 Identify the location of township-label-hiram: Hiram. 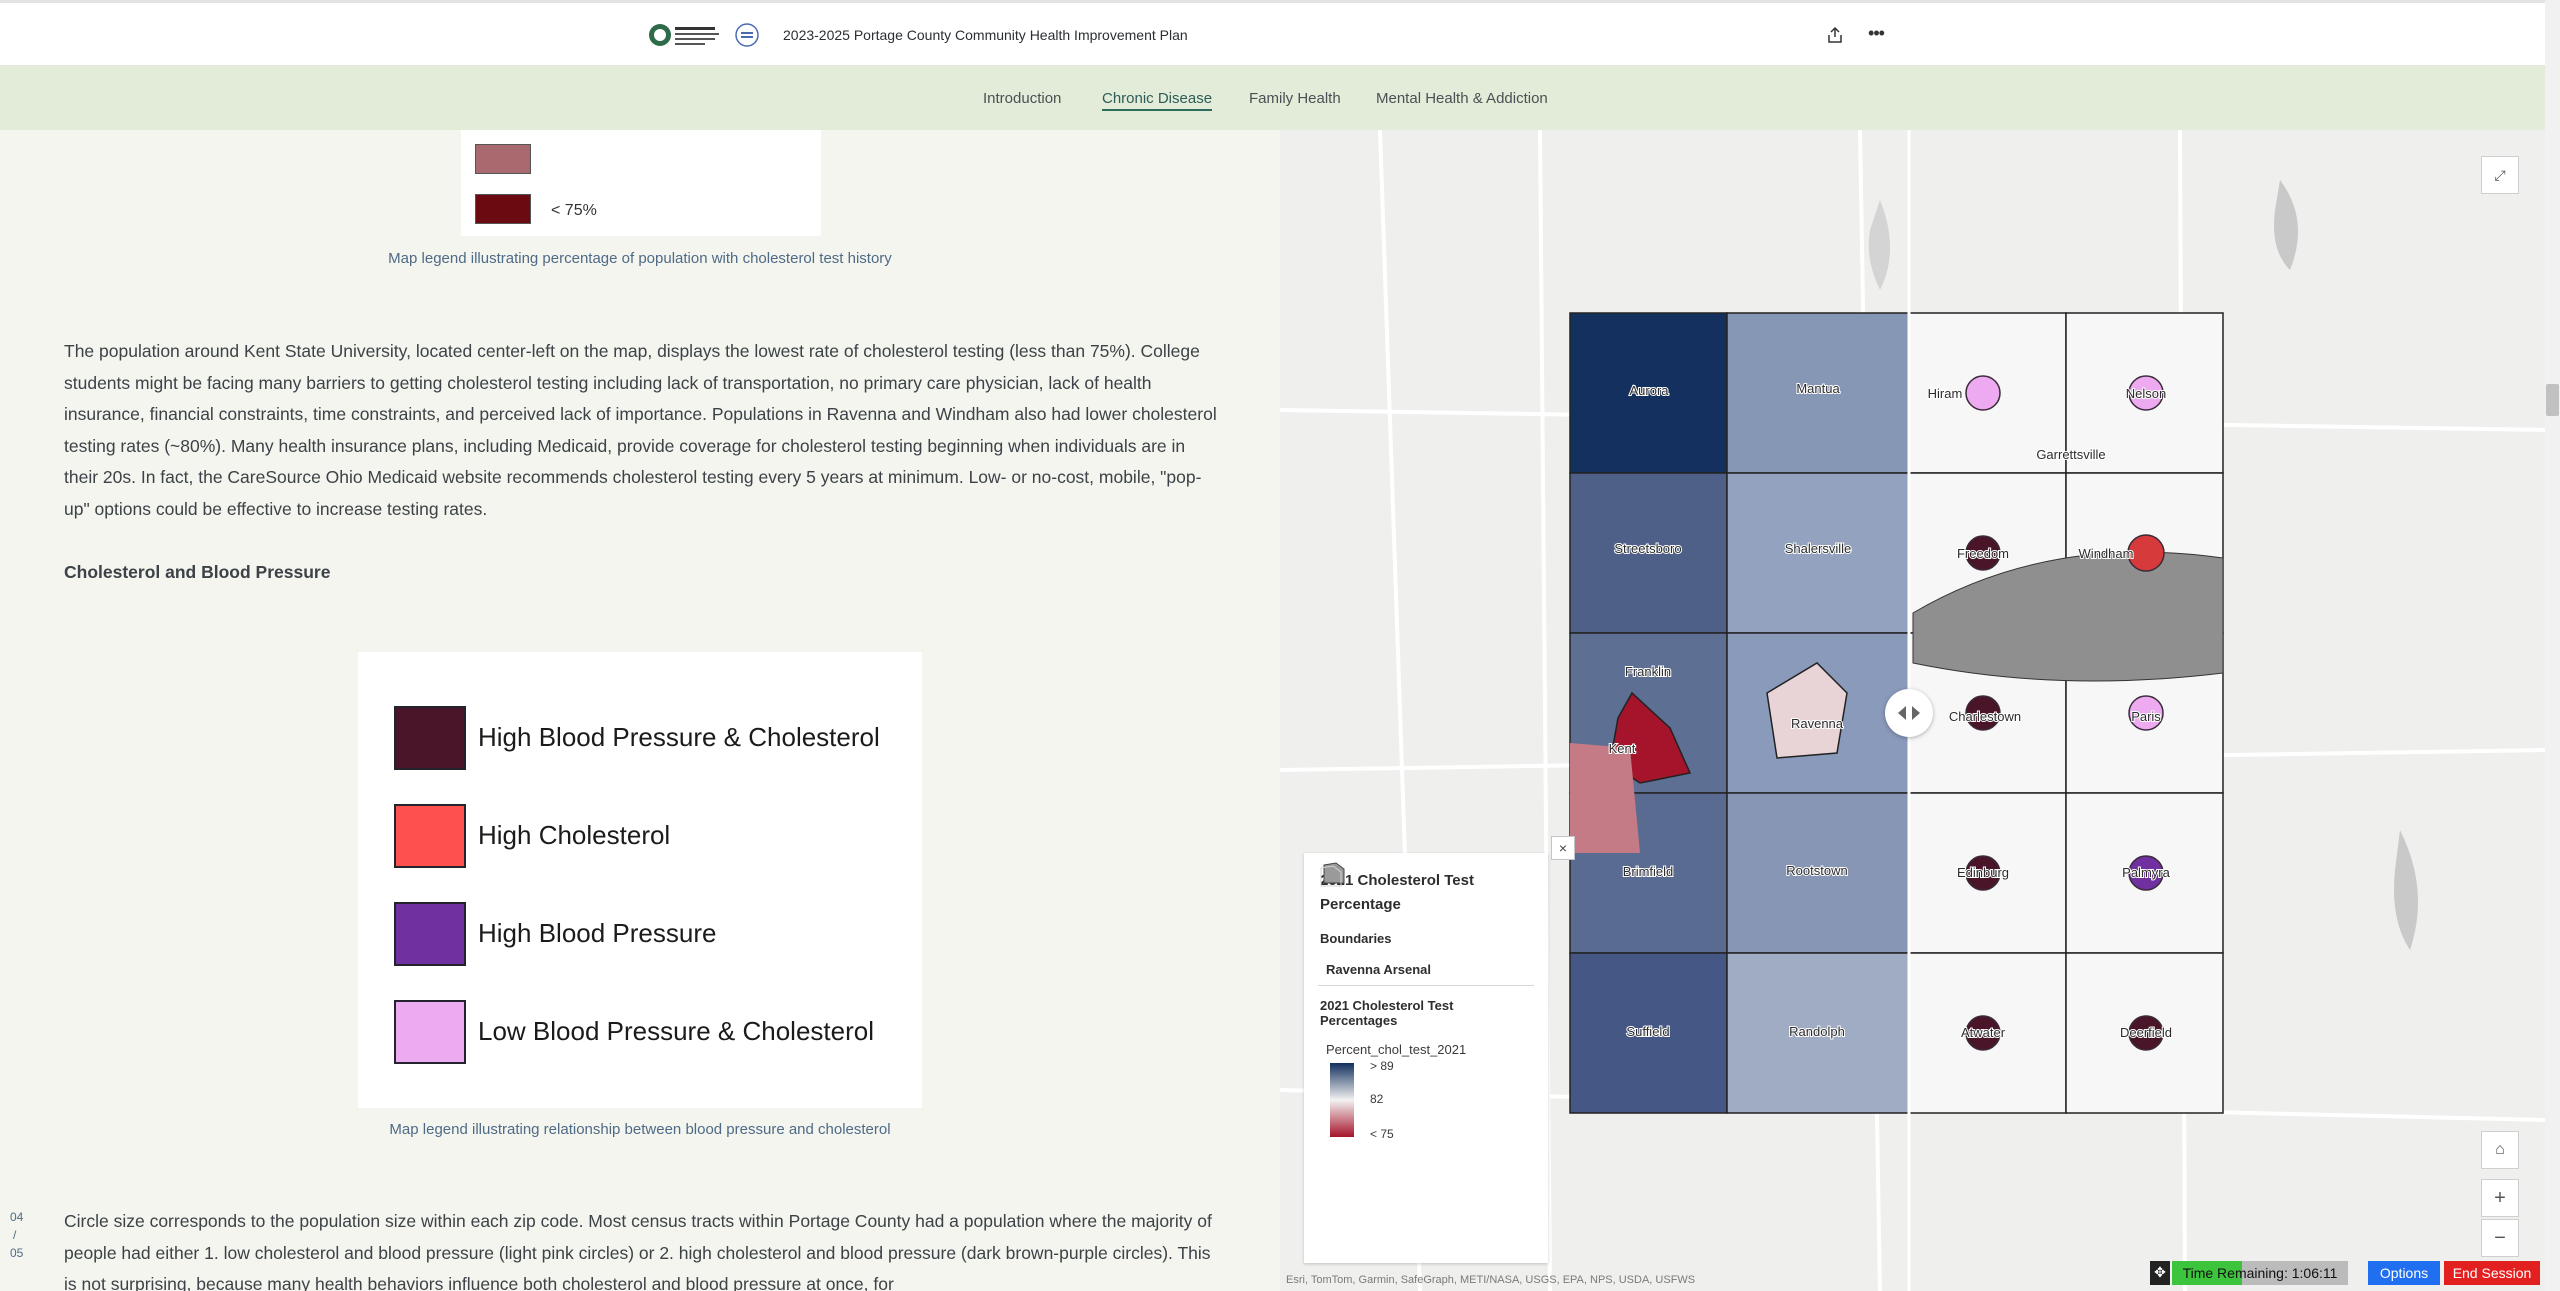
(1945, 393).